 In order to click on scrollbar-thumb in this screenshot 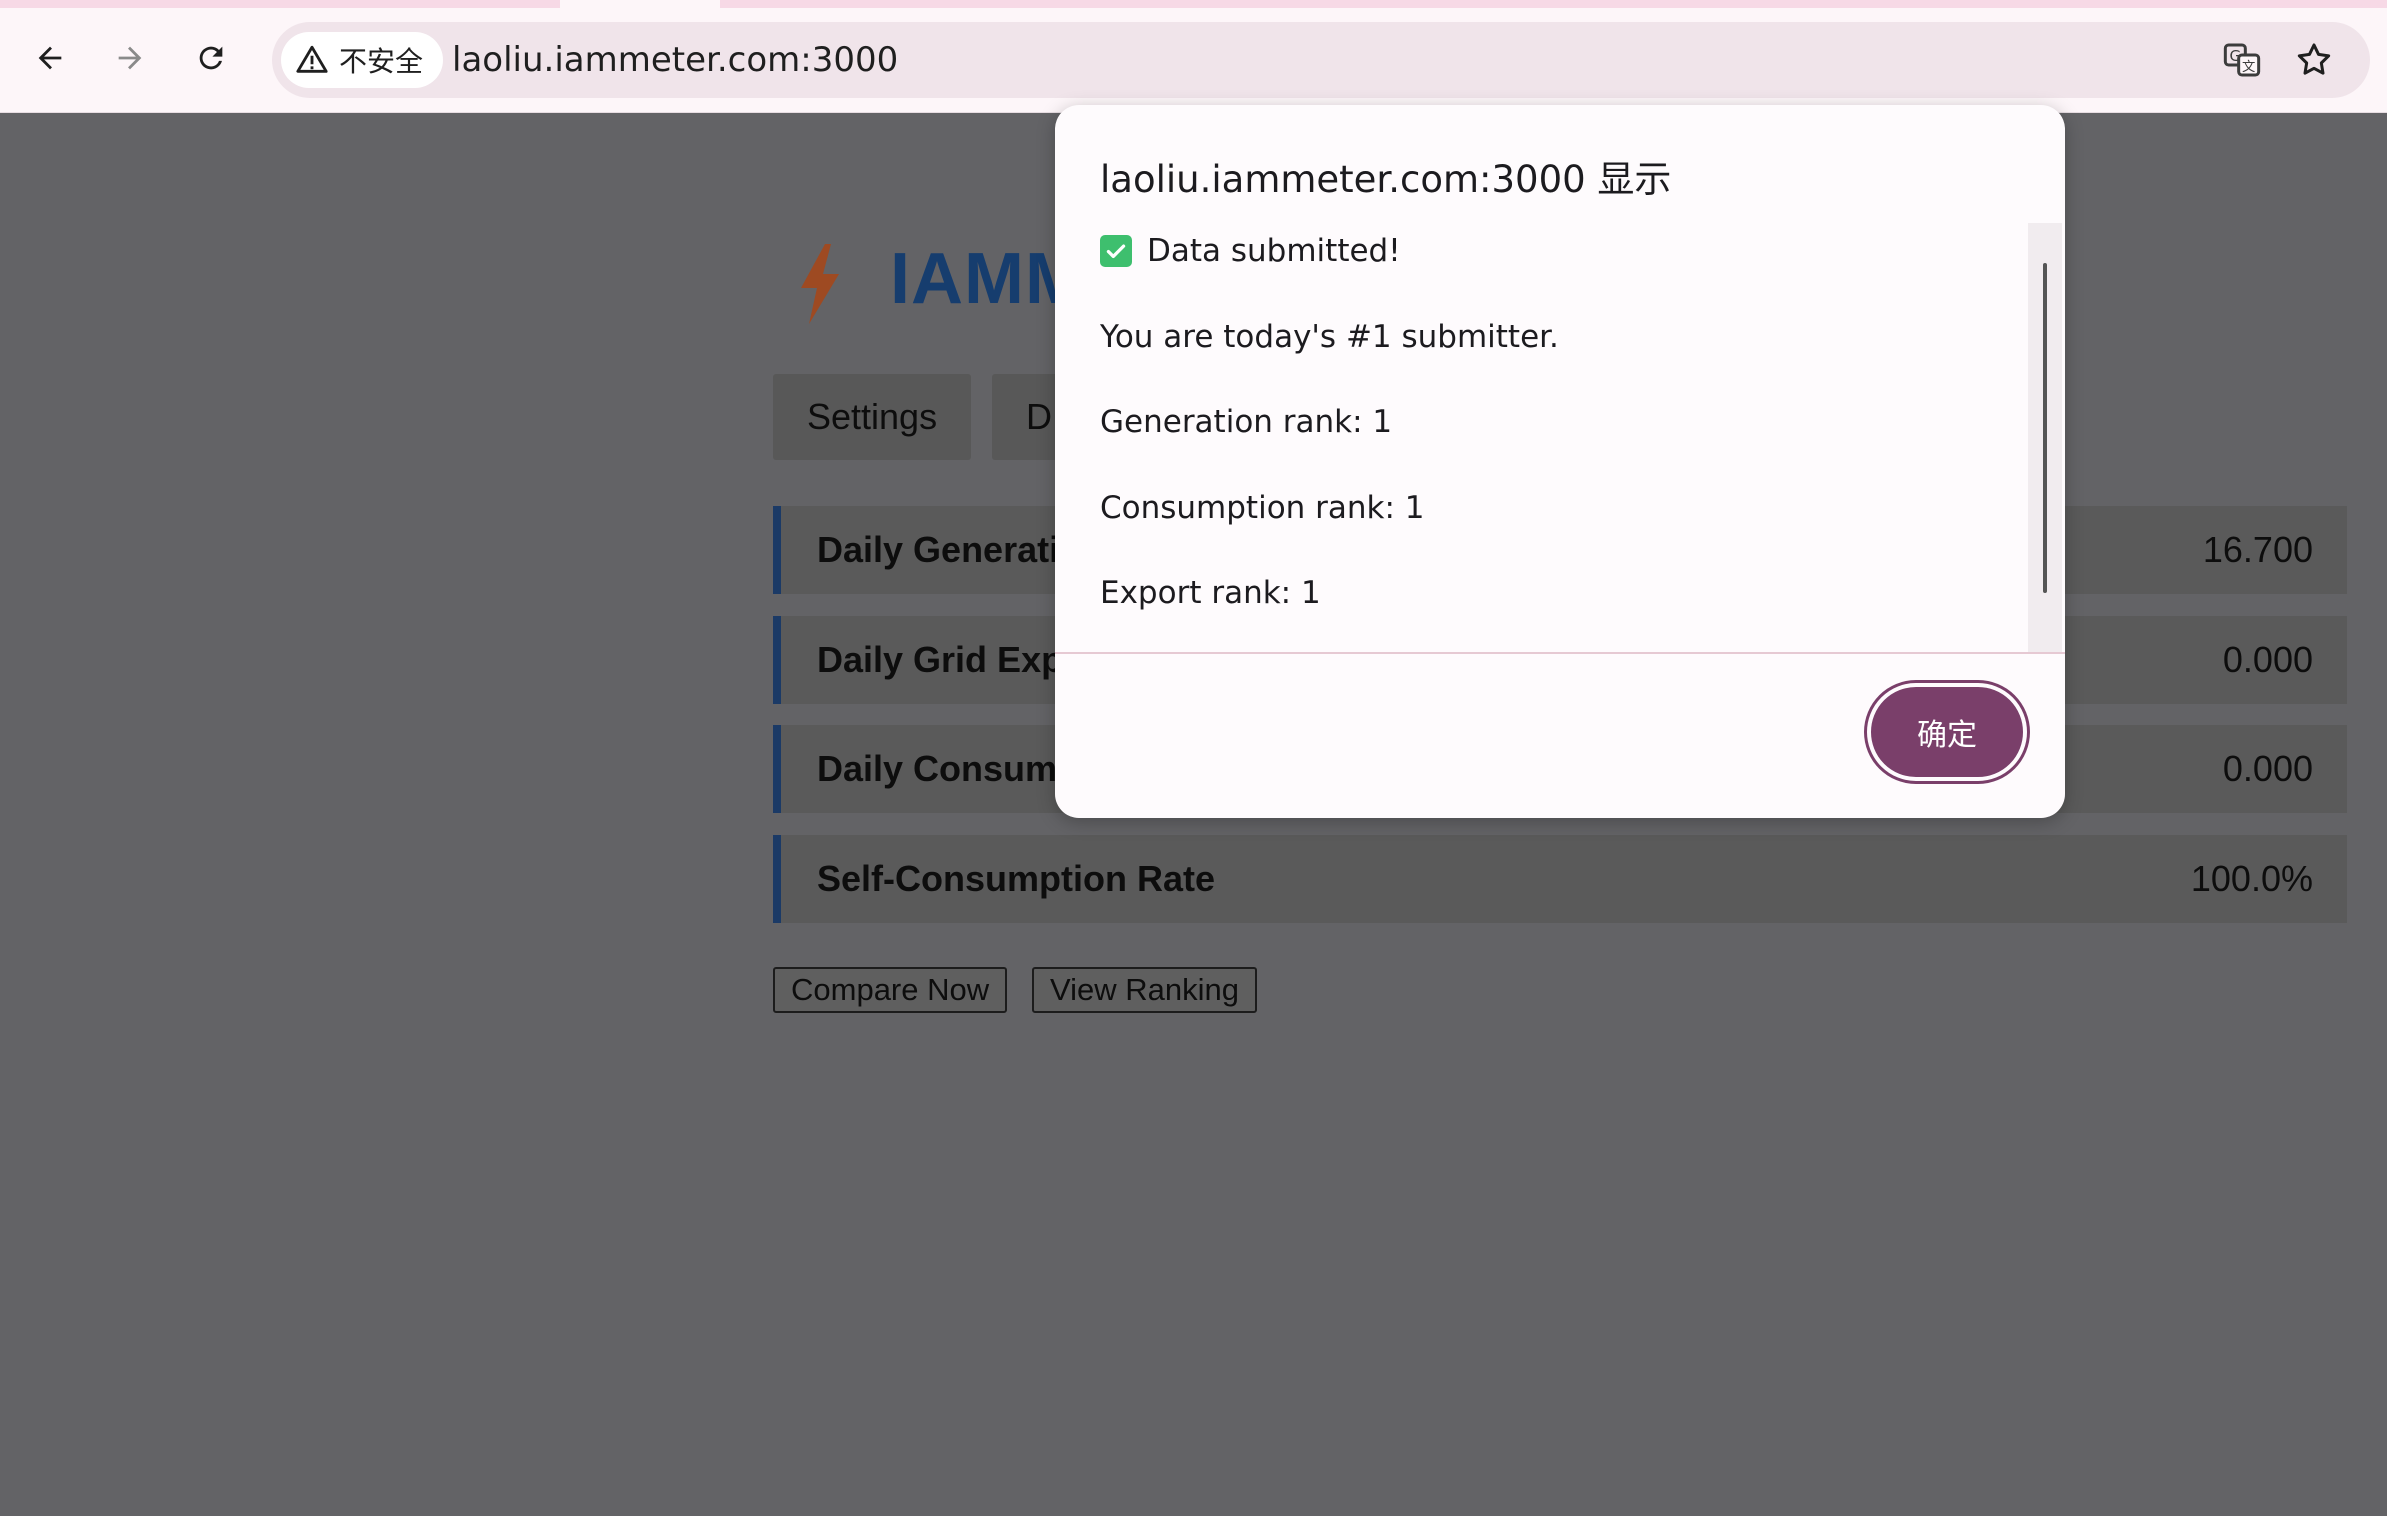, I will do `click(2045, 428)`.